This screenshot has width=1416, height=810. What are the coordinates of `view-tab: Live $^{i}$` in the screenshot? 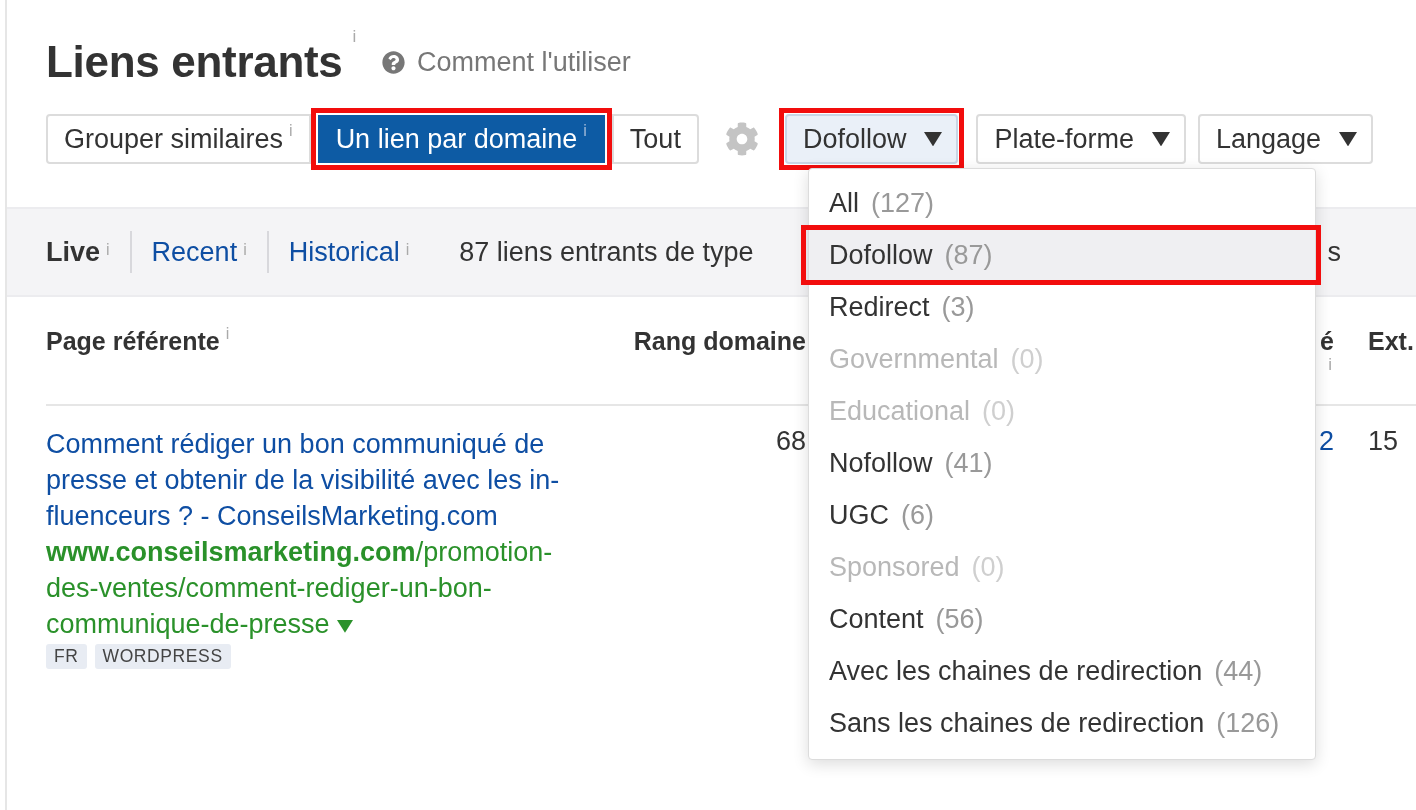 It's located at (88, 252).